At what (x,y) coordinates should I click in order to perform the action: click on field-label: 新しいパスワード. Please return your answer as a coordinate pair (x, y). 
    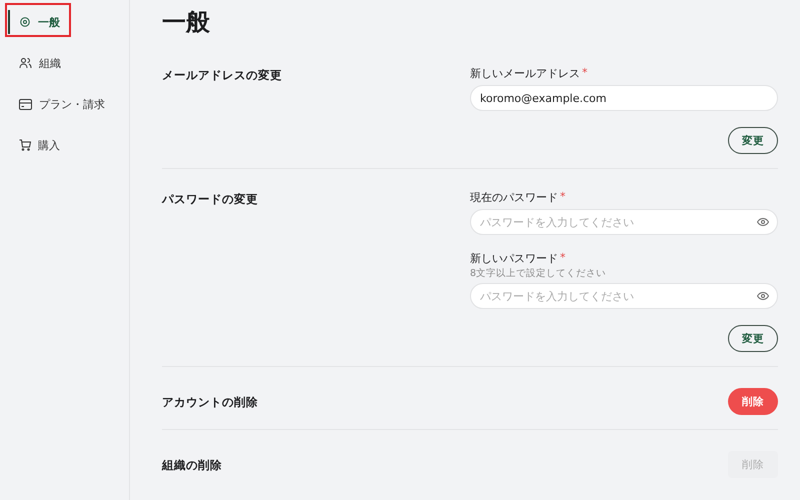
    Looking at the image, I should click on (514, 258).